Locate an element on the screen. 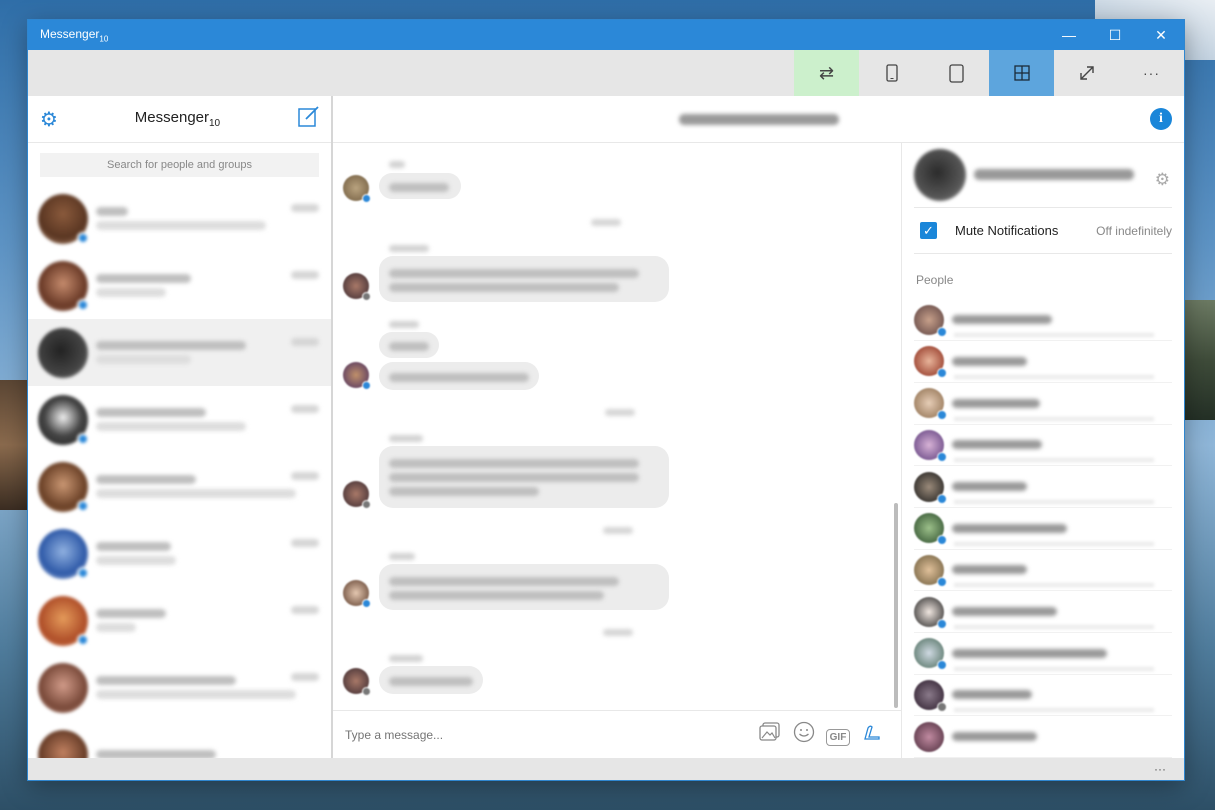 This screenshot has height=810, width=1215. message-composer: GIF is located at coordinates (617, 734).